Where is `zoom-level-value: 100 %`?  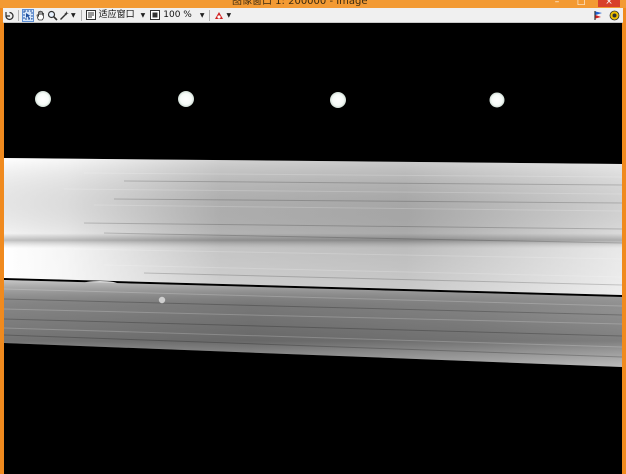
zoom-level-value: 100 % is located at coordinates (177, 15).